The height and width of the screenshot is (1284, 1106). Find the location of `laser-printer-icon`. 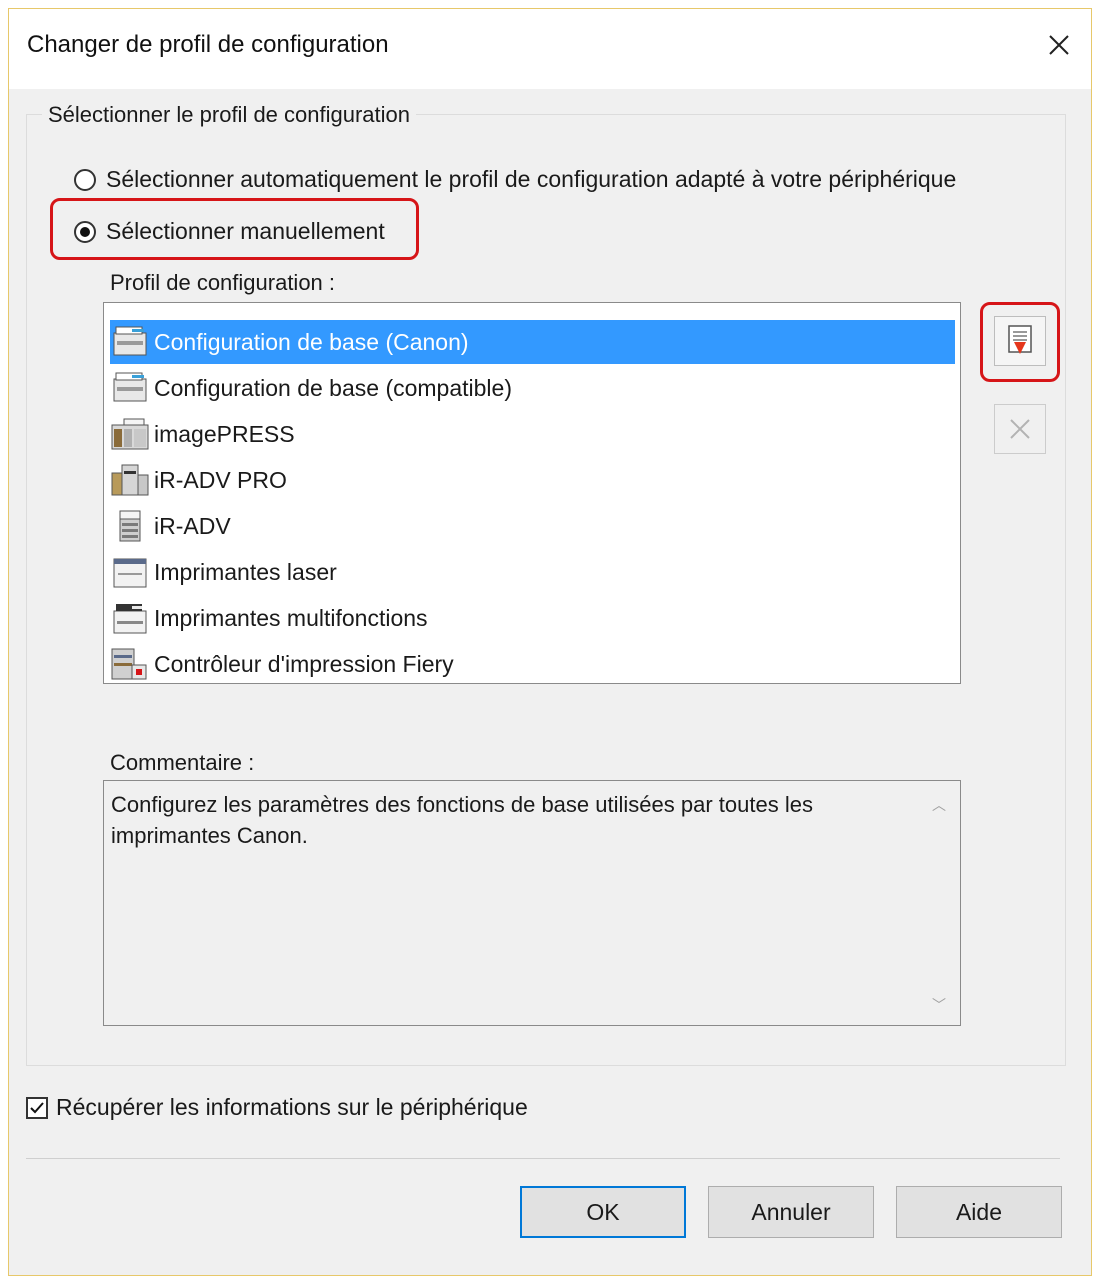

laser-printer-icon is located at coordinates (130, 573).